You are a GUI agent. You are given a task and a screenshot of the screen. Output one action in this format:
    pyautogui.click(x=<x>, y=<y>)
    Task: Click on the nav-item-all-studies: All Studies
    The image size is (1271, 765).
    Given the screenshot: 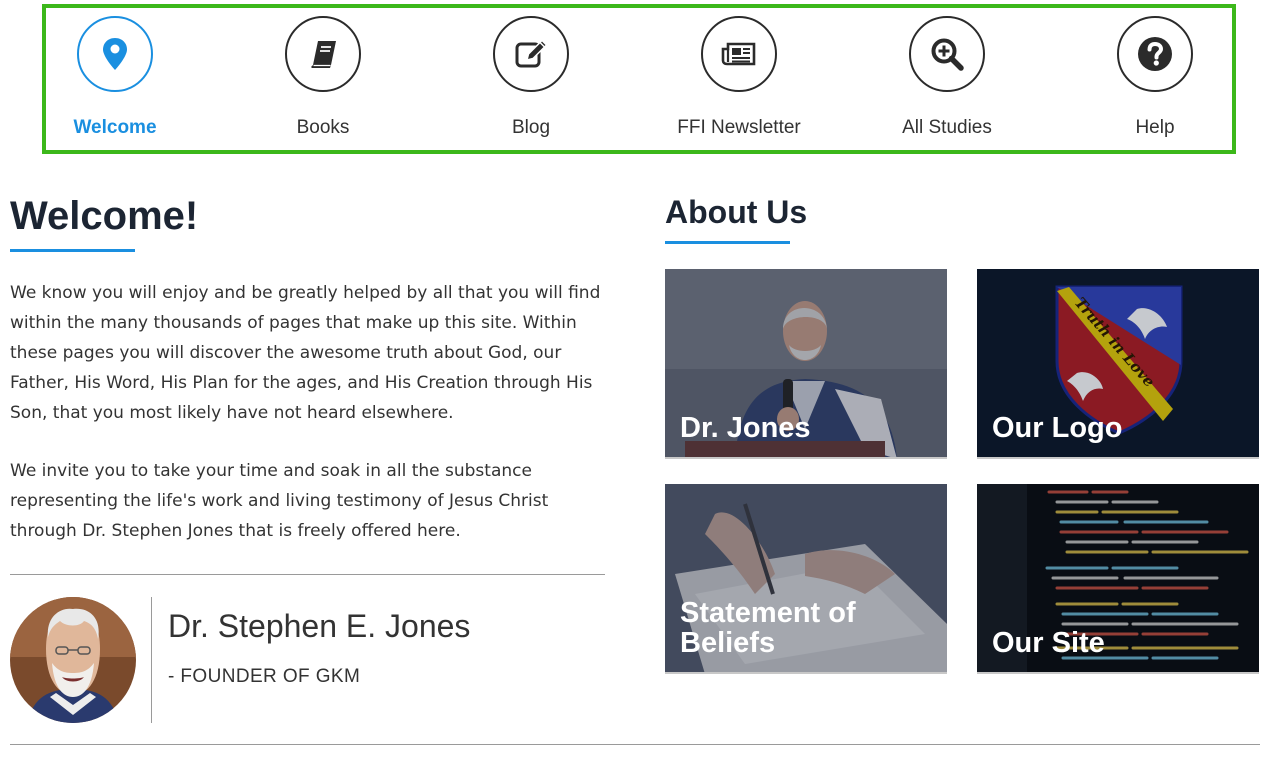 What is the action you would take?
    pyautogui.click(x=947, y=79)
    